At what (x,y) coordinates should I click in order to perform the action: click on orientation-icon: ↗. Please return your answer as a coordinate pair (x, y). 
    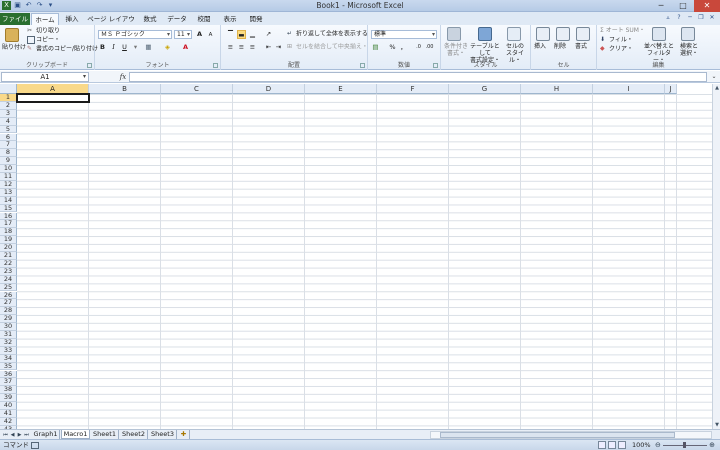
    Looking at the image, I should click on (268, 34).